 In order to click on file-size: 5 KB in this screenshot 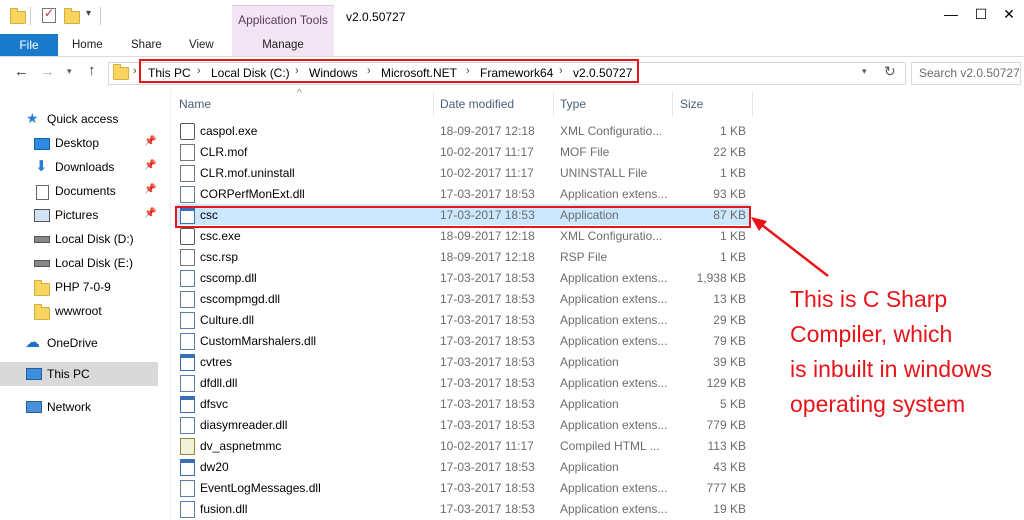, I will do `click(732, 404)`.